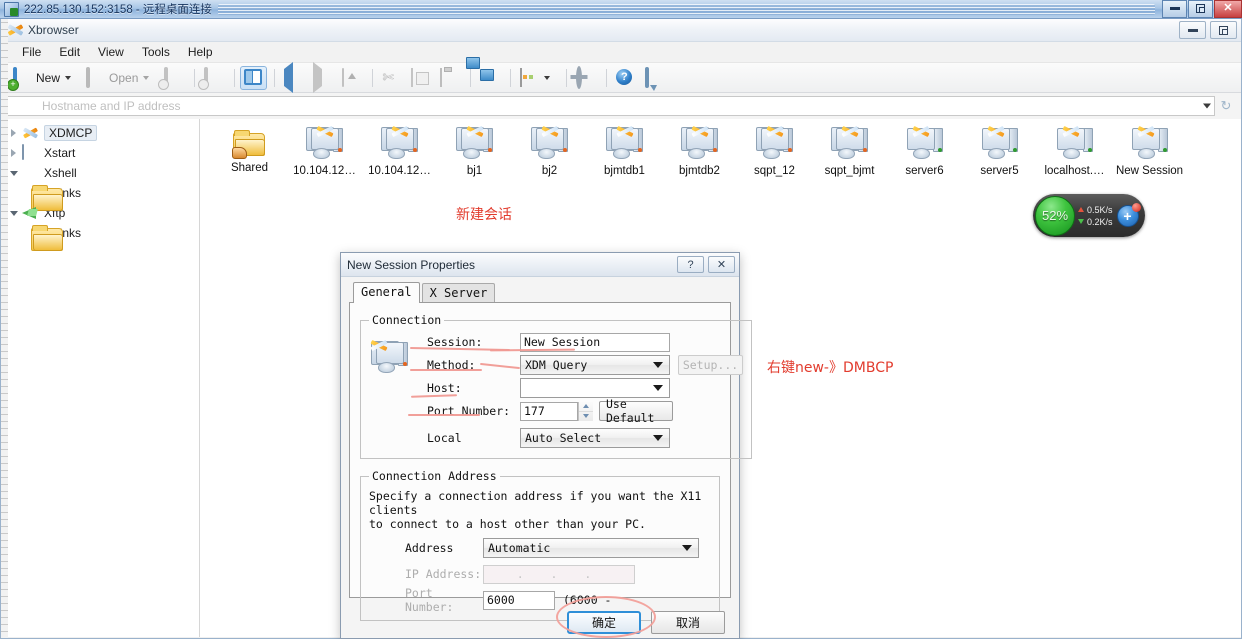 Image resolution: width=1242 pixels, height=639 pixels. Describe the element at coordinates (474, 171) in the screenshot. I see `session-item-label: bj1` at that location.